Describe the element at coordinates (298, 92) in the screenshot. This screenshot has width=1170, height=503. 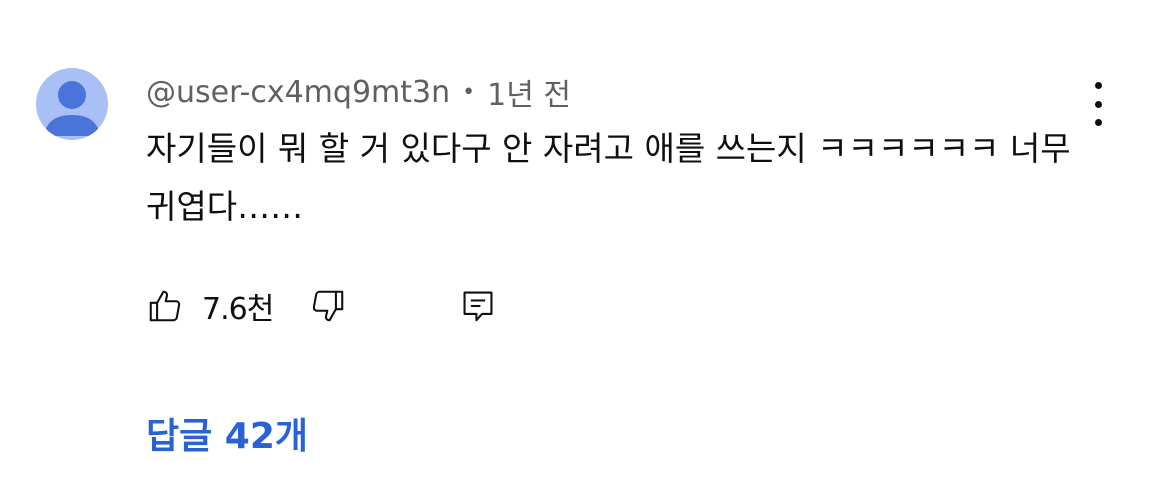
I see `author-name: @user-cx4mq9mt3n` at that location.